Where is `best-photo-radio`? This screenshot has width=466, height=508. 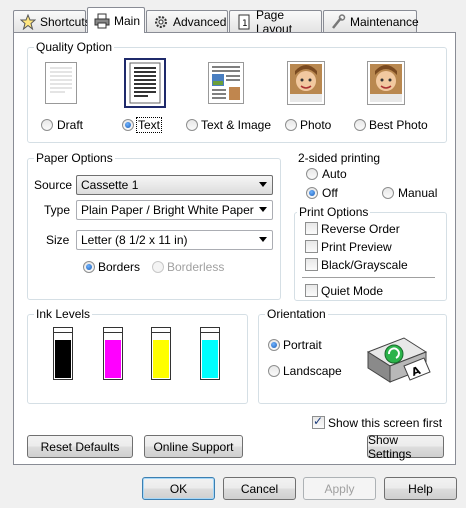 best-photo-radio is located at coordinates (360, 125).